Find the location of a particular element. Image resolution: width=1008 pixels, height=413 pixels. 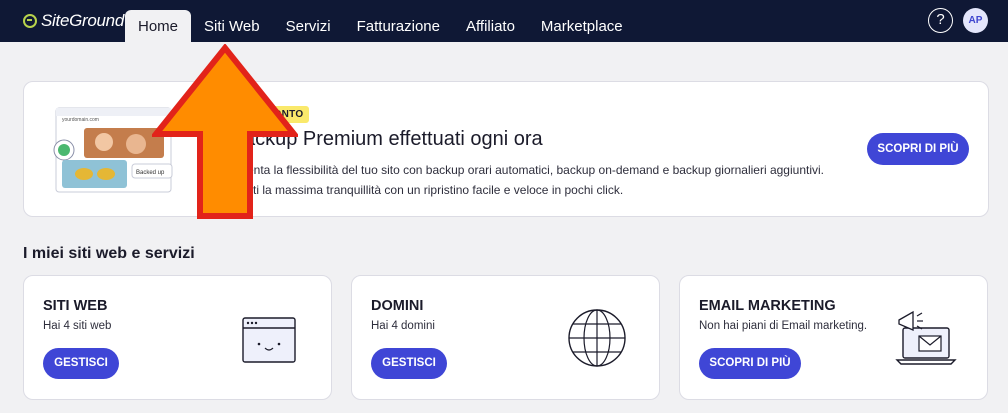

promo-discover-button: SCOPRI DI PIÙ is located at coordinates (918, 149).